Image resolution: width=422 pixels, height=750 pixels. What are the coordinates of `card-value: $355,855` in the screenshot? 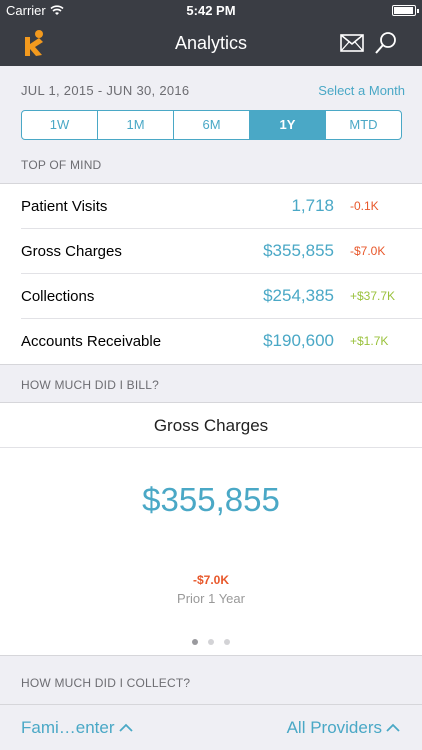 It's located at (211, 499).